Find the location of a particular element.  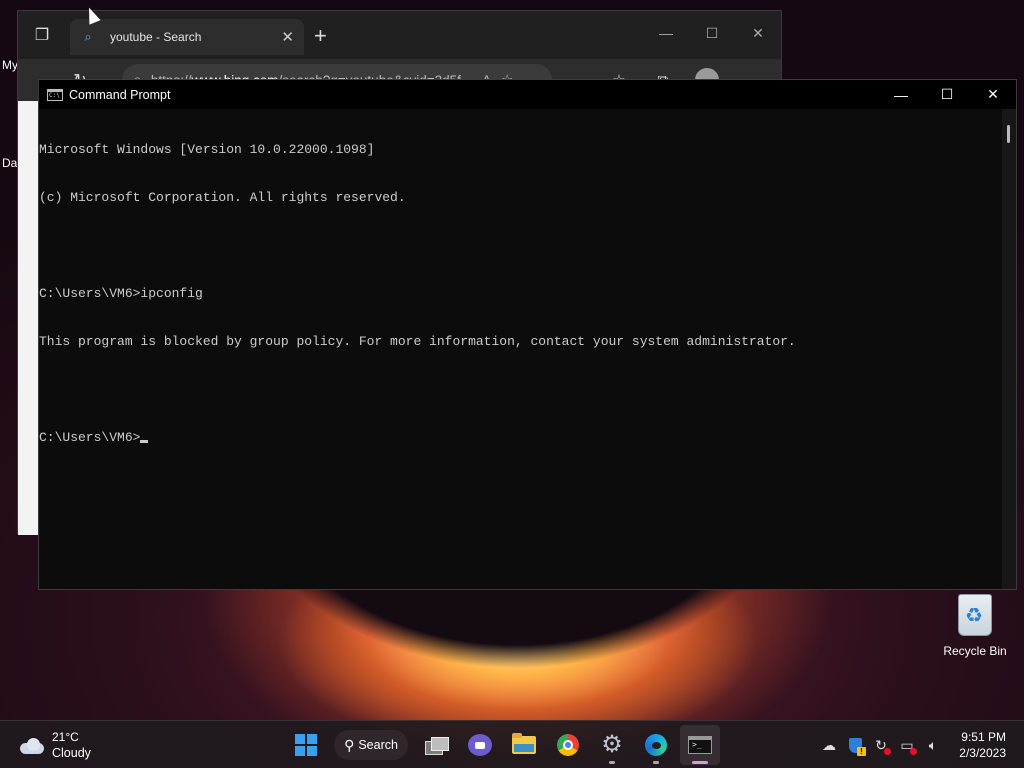

folder-icon is located at coordinates (524, 743).